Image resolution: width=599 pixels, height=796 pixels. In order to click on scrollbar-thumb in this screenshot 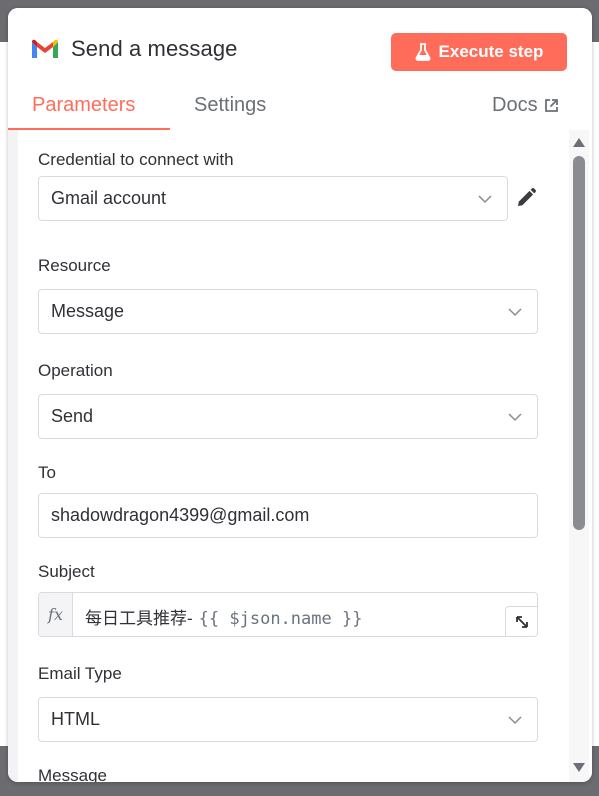, I will do `click(579, 343)`.